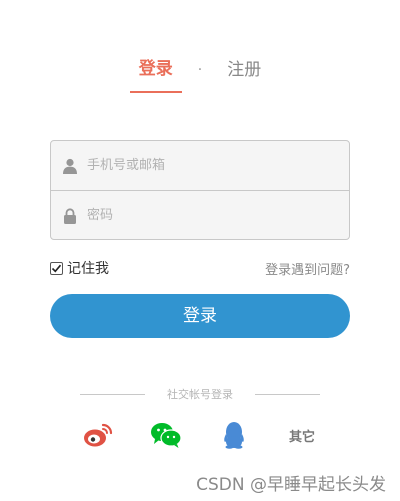  What do you see at coordinates (291, 485) in the screenshot?
I see `csdn-watermark: CSDN @早睡早起长头发` at bounding box center [291, 485].